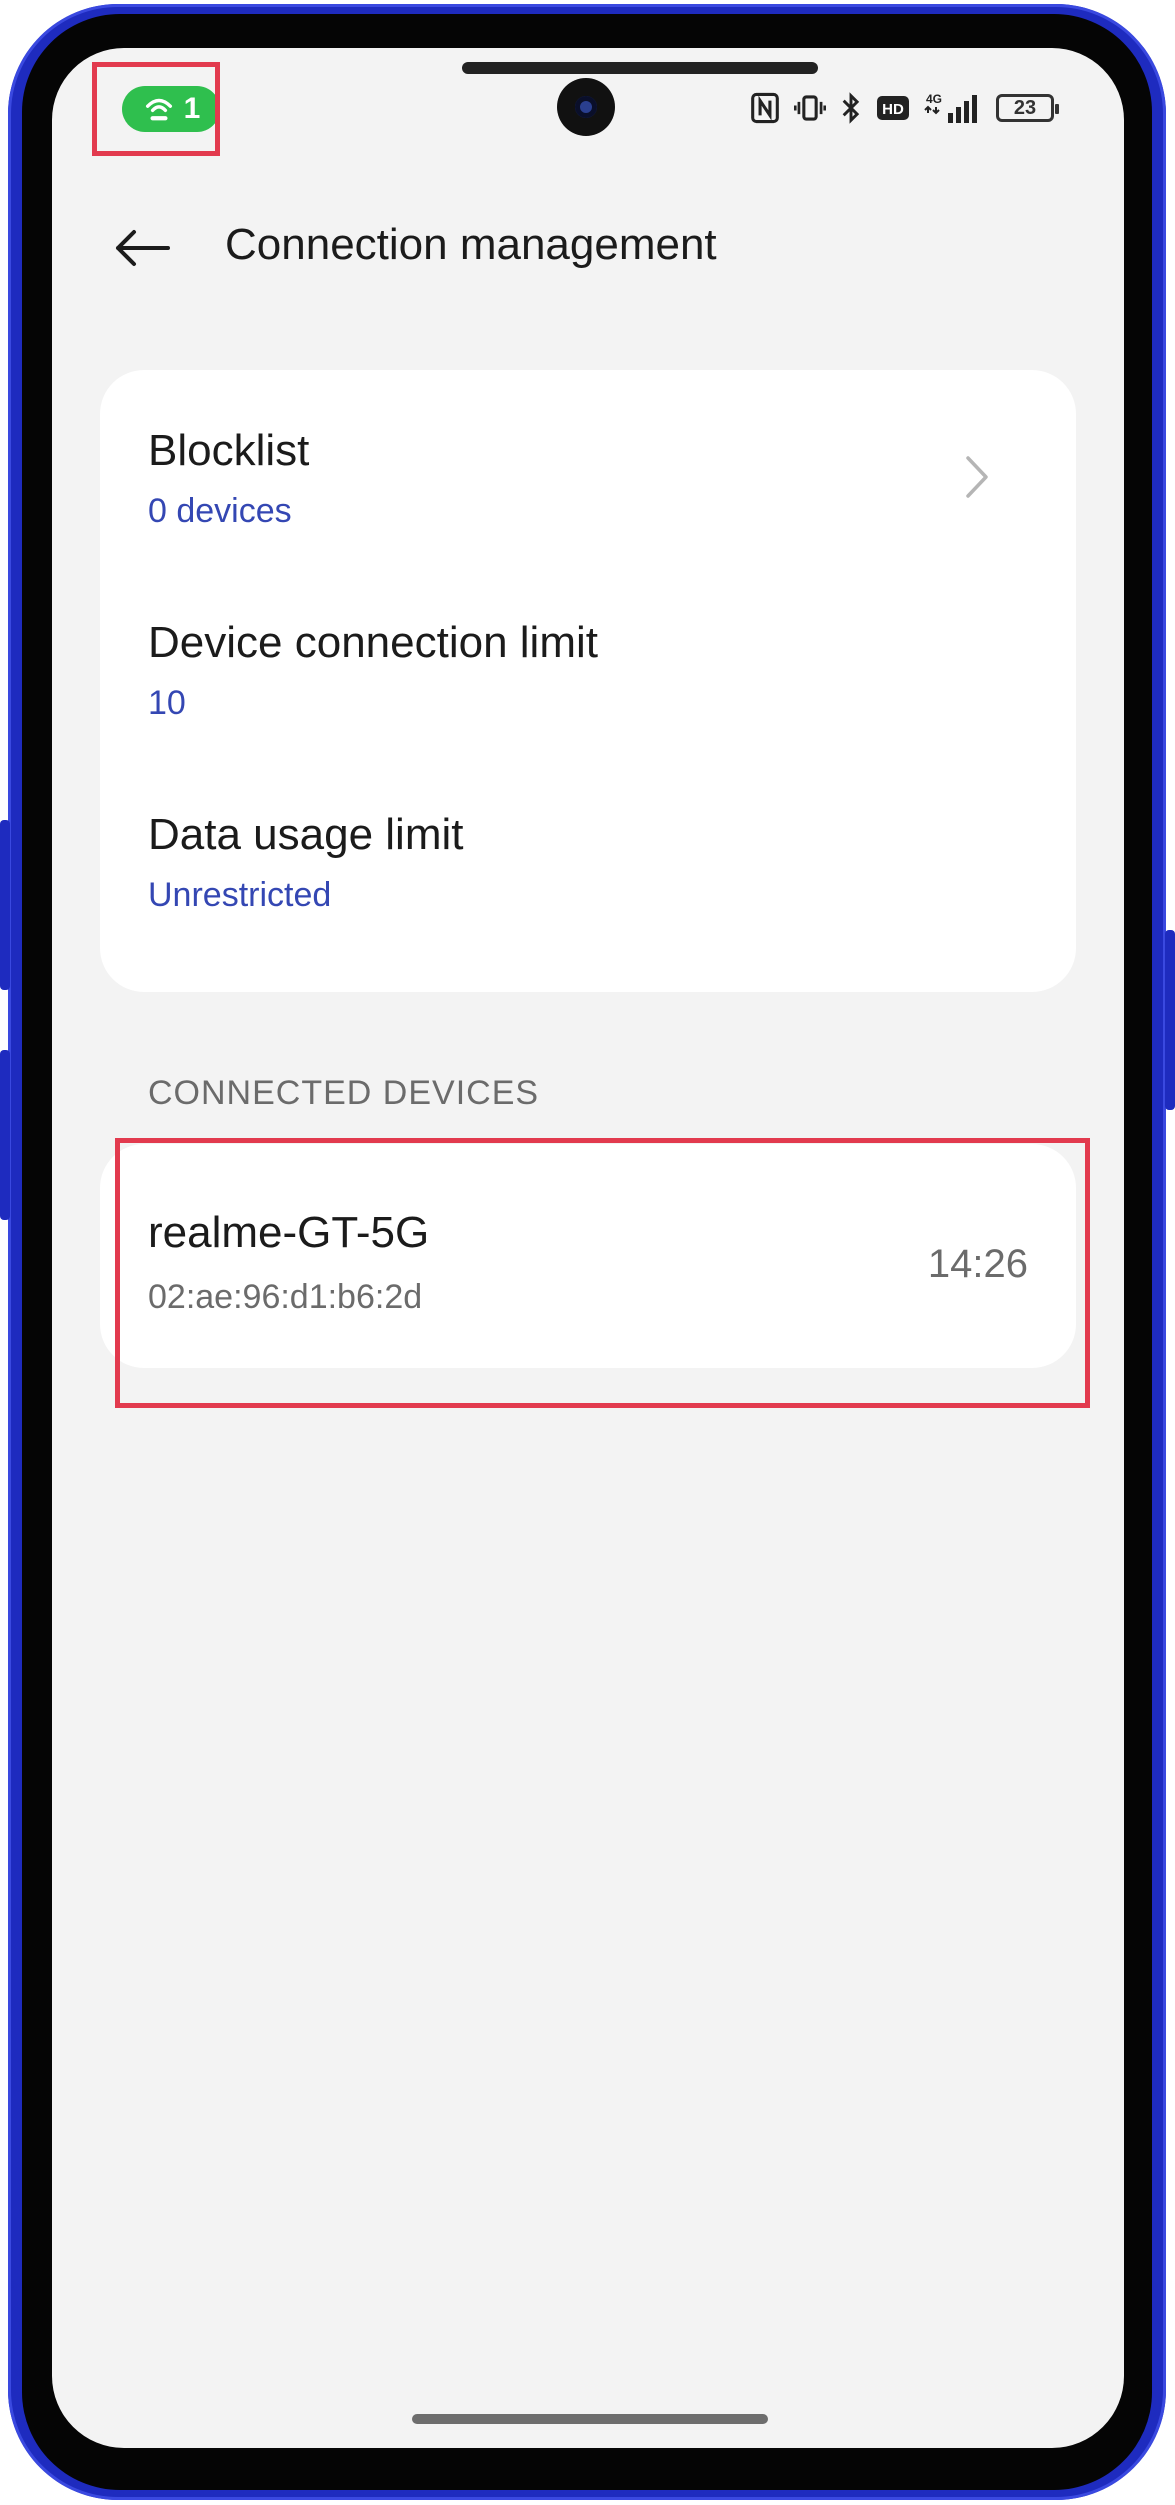  I want to click on data-limit-row: Data usage limit Unrestricted, so click(588, 865).